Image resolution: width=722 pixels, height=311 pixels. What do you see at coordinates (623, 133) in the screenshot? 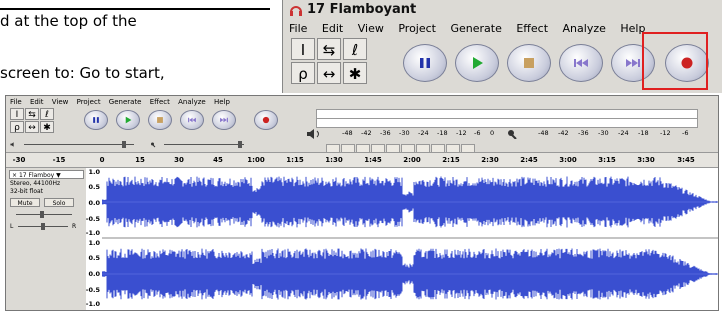
I see `meter-tick: -24` at bounding box center [623, 133].